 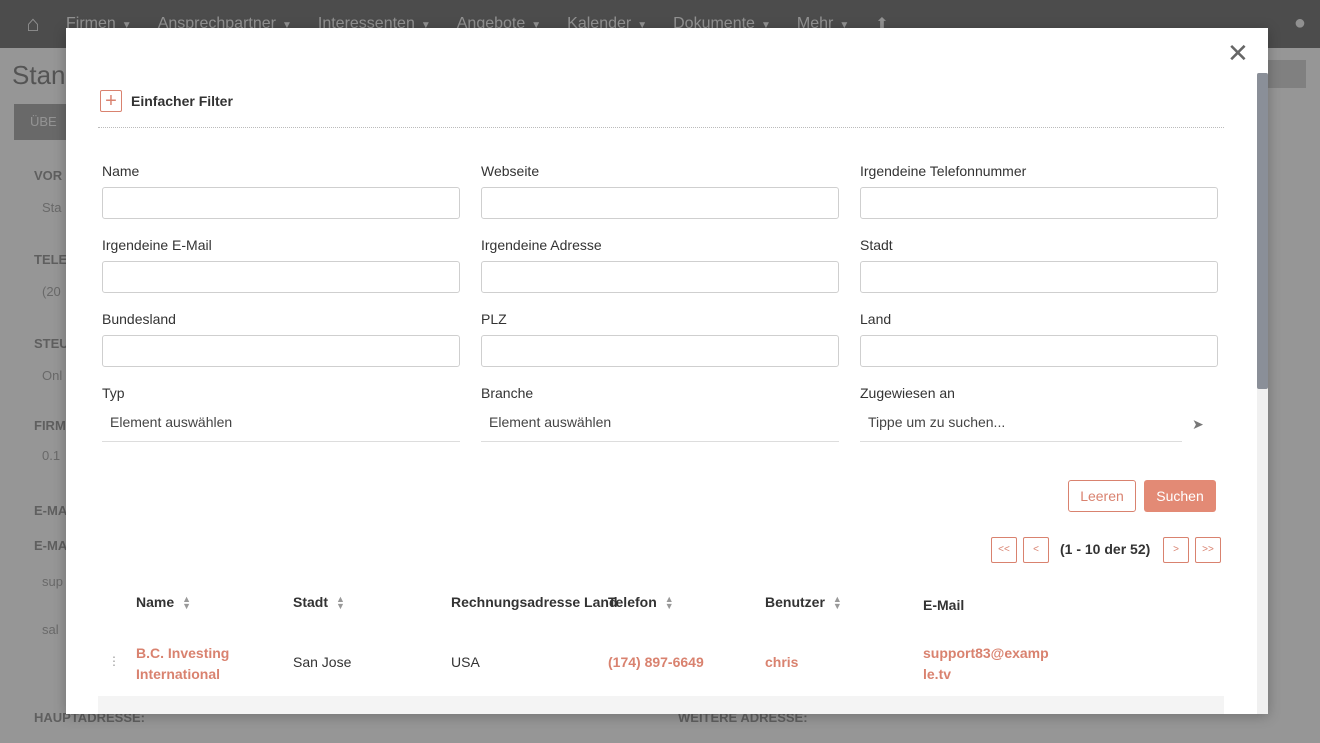 I want to click on table-cell-country: USA, so click(x=465, y=662).